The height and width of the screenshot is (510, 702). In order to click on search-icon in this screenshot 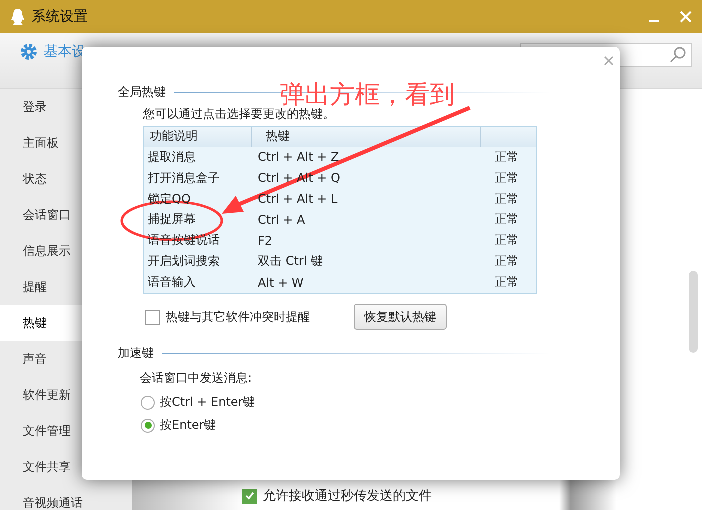, I will do `click(678, 55)`.